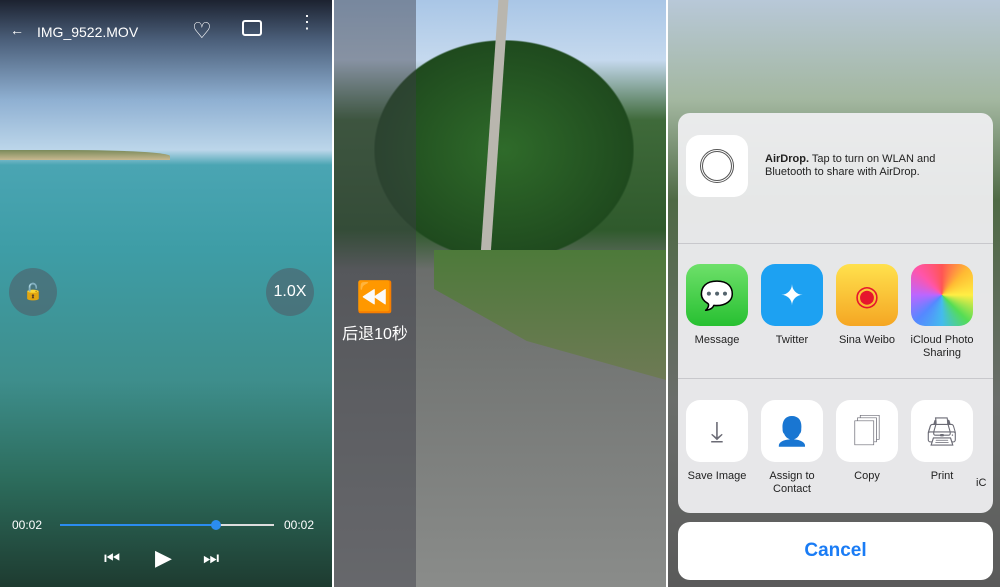  I want to click on app-label: Message, so click(717, 340).